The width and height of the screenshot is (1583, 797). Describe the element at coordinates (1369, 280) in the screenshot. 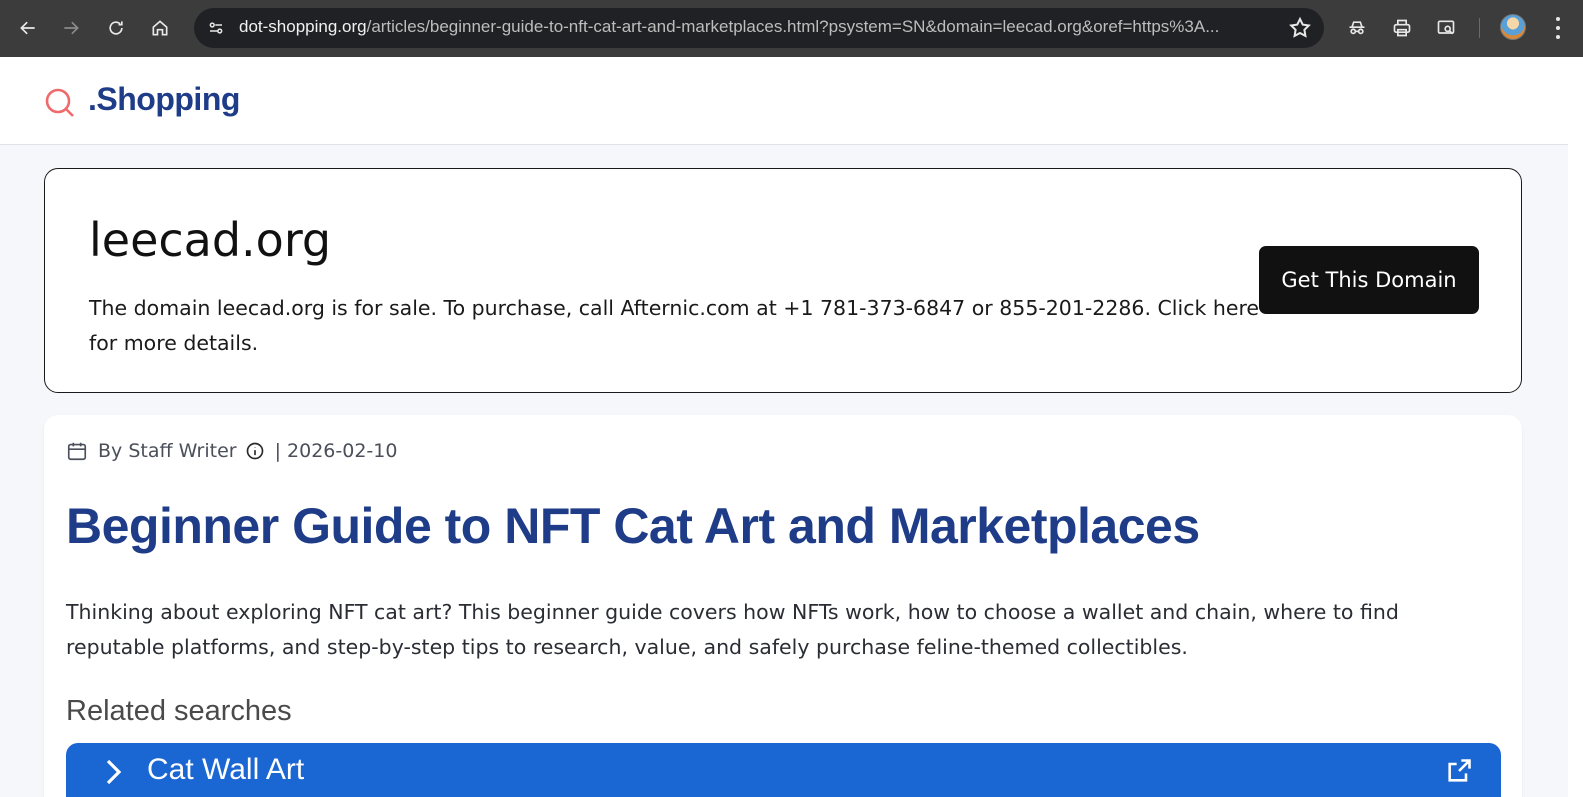

I see `get-domain-button: Get This Domain` at that location.